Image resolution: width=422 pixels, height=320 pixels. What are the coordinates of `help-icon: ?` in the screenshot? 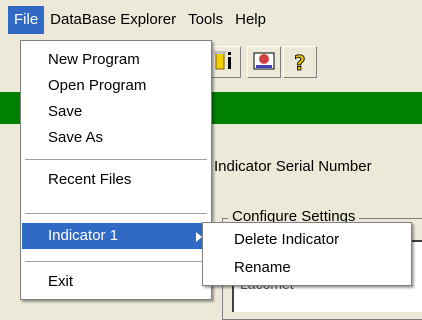 It's located at (300, 63).